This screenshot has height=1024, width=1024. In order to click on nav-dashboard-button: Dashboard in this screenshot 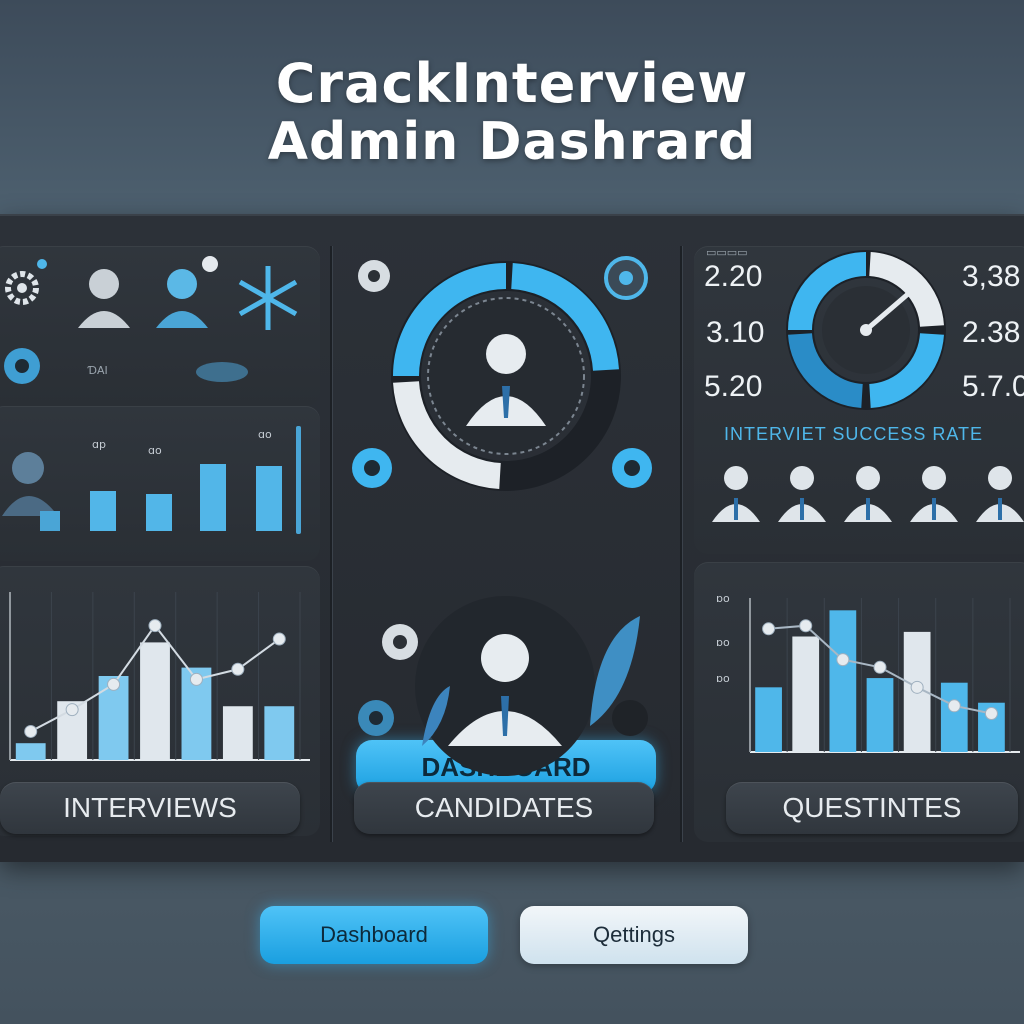, I will do `click(374, 935)`.